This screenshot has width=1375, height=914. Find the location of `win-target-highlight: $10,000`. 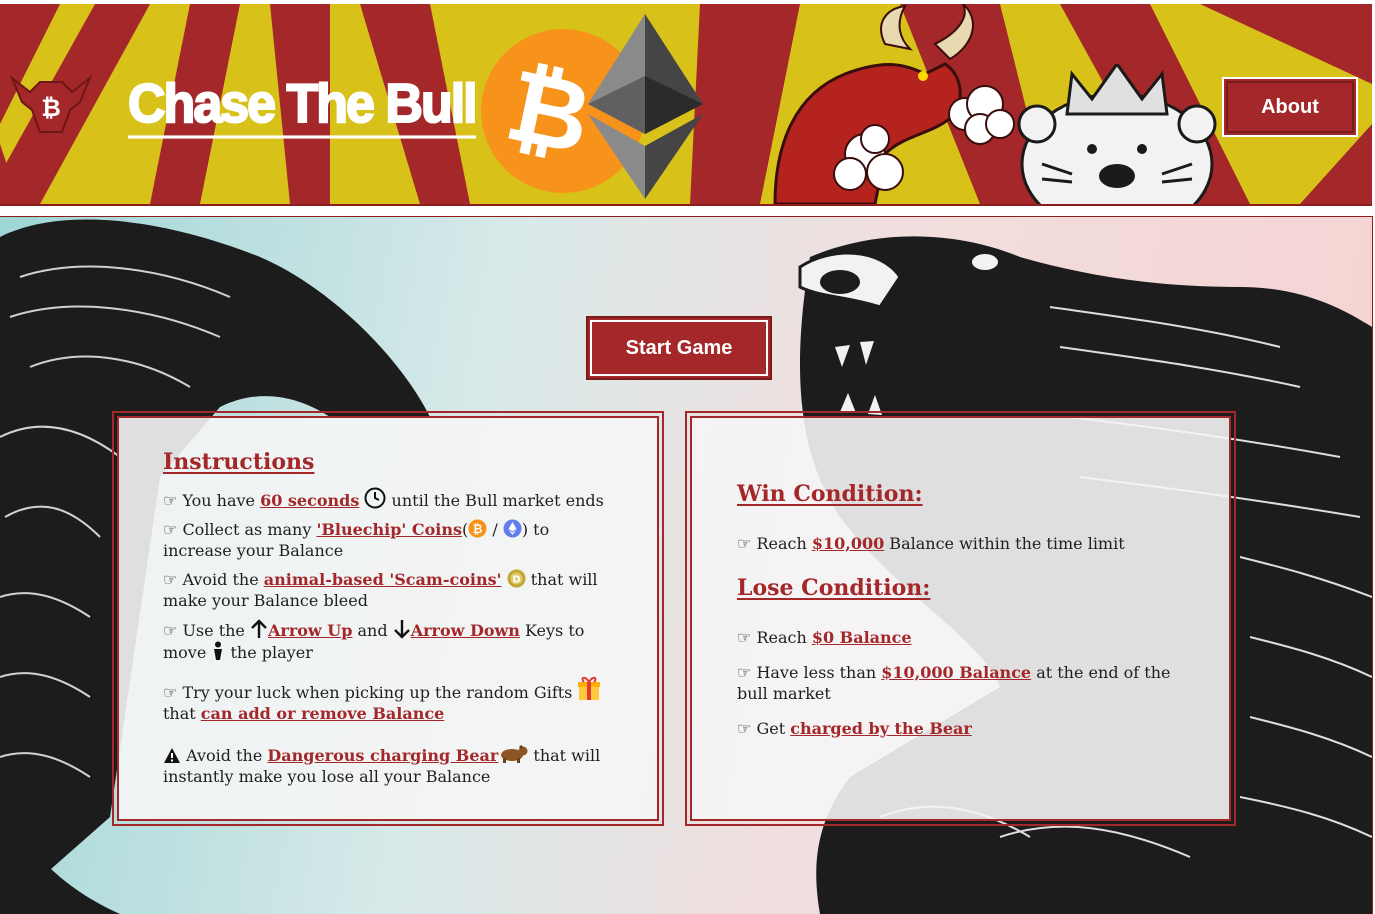

win-target-highlight: $10,000 is located at coordinates (848, 543).